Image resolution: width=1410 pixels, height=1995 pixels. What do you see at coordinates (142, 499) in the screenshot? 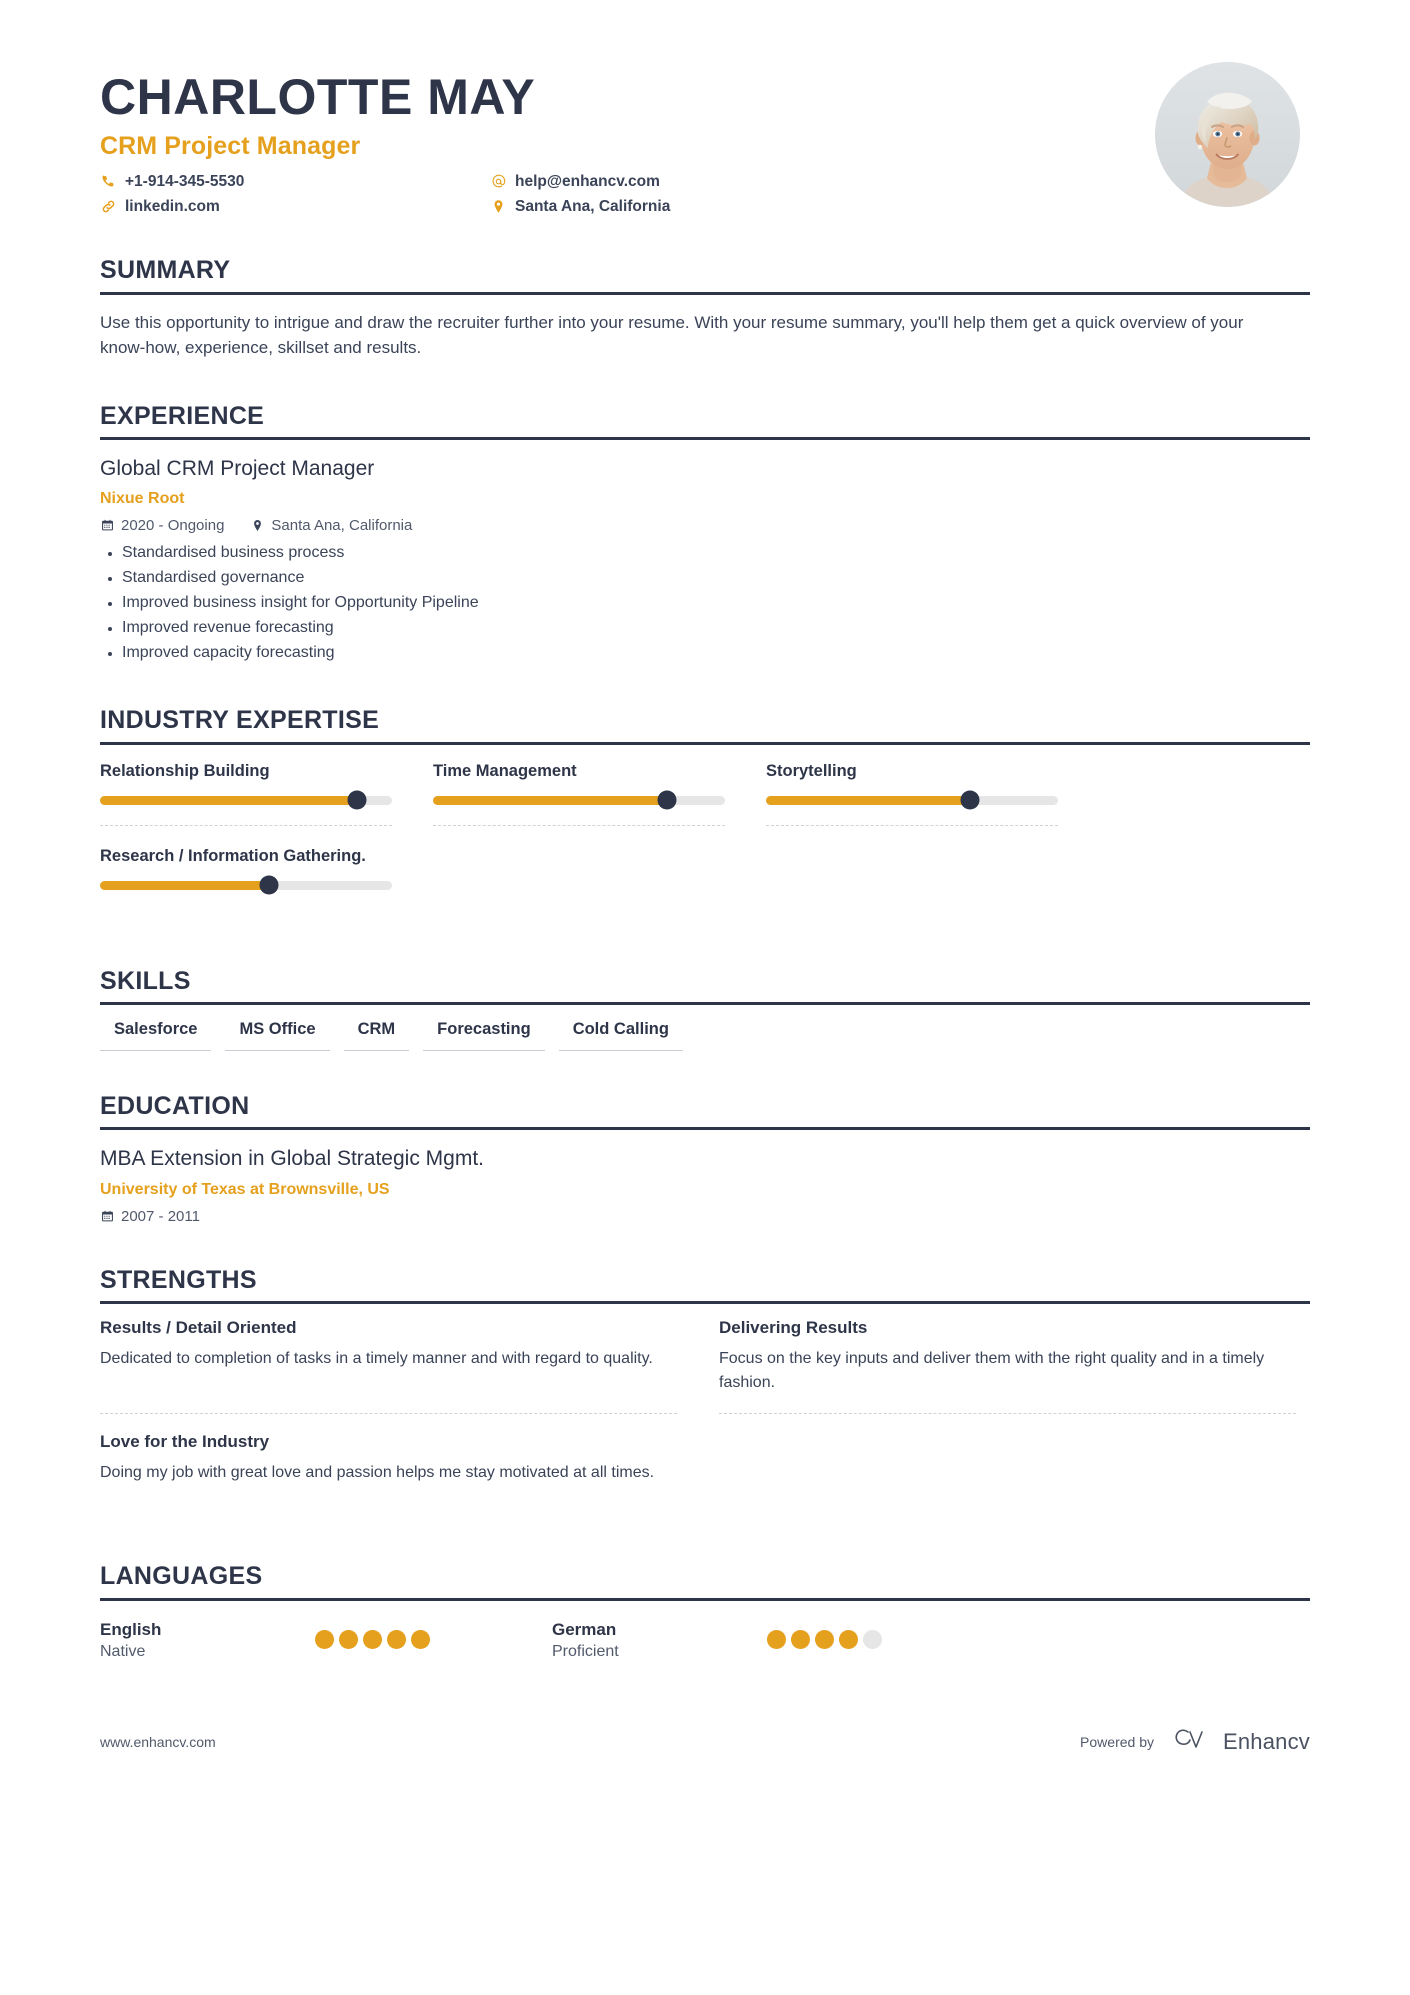
I see `experience-company: Nixue Root` at bounding box center [142, 499].